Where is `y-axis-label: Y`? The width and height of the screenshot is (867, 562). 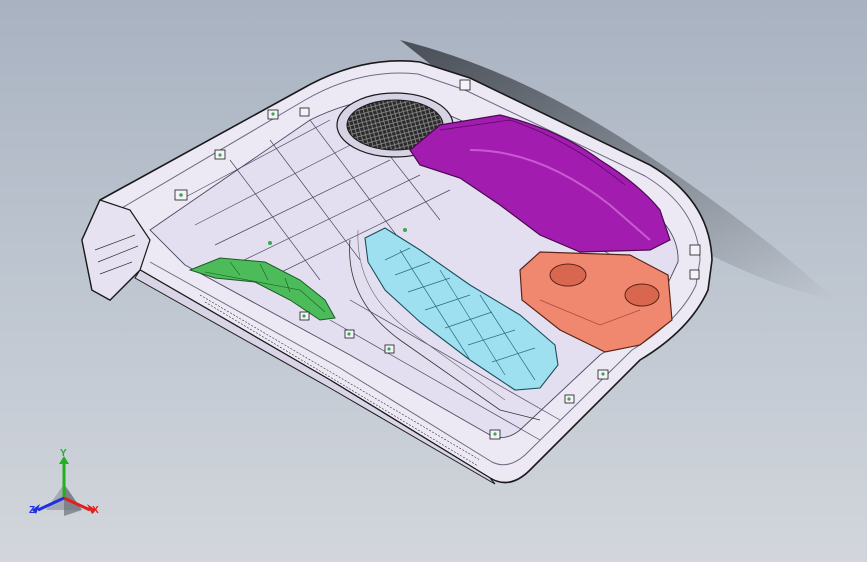
y-axis-label: Y is located at coordinates (63, 453).